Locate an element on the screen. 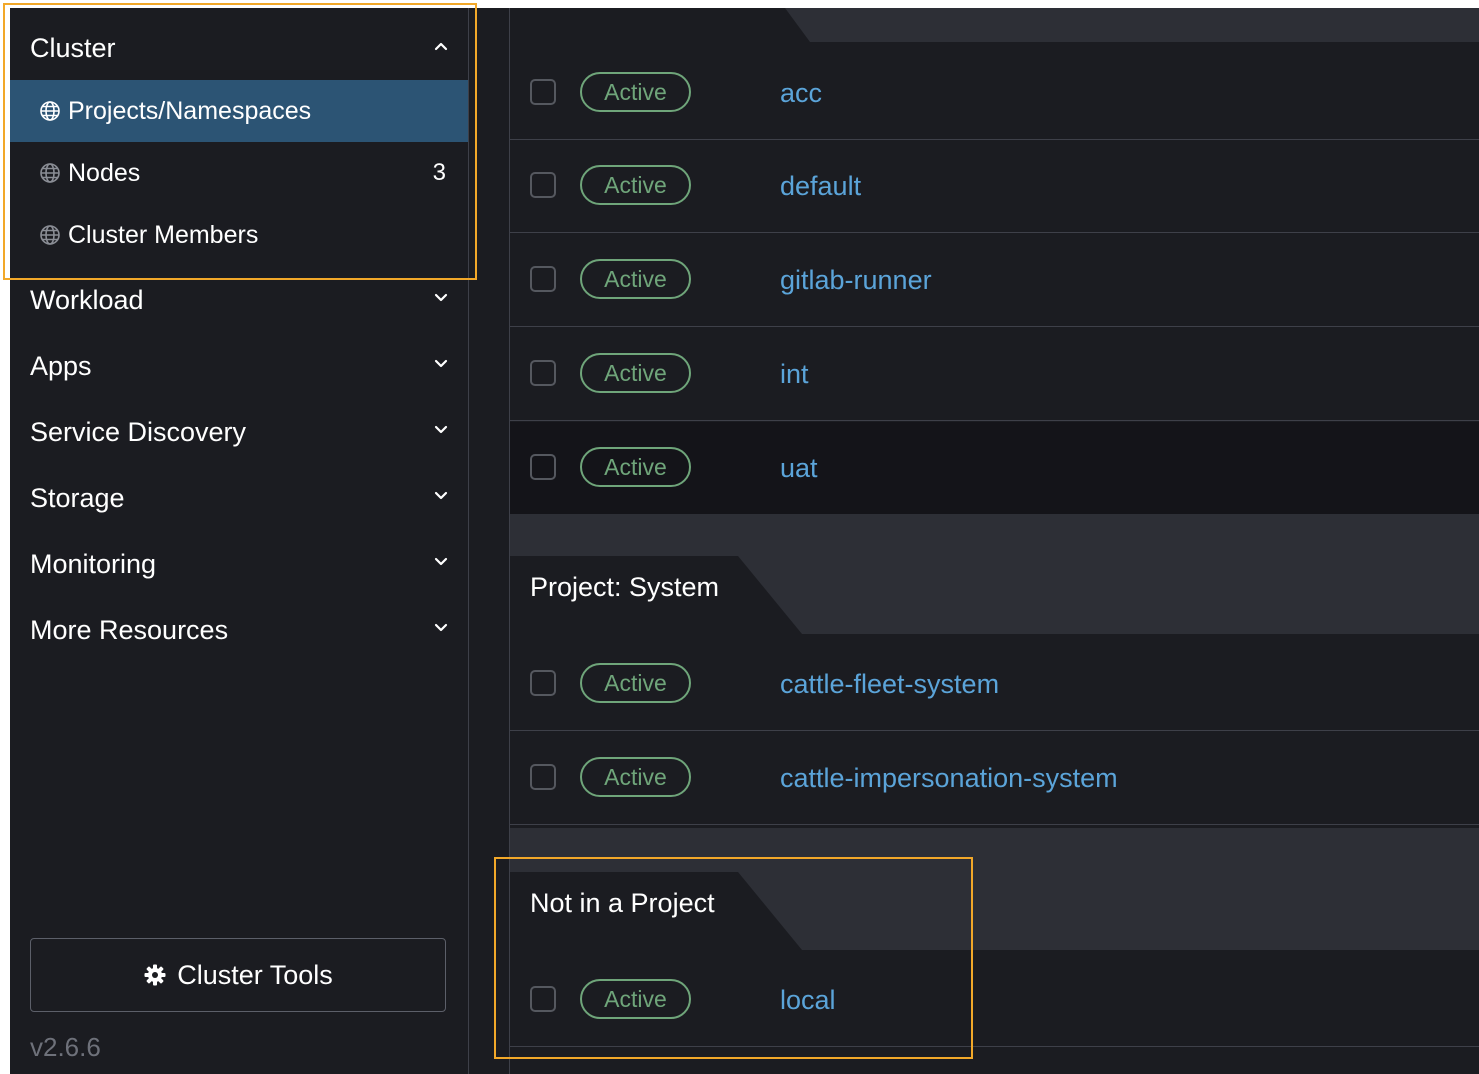 The image size is (1479, 1074). namespace-link: local is located at coordinates (808, 1000).